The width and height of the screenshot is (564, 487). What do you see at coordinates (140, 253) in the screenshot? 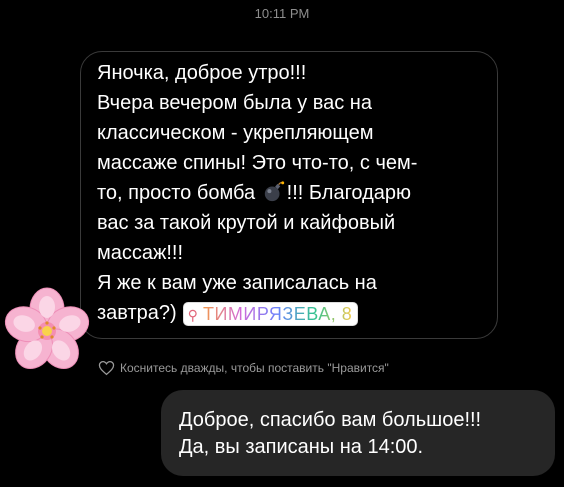
I see `message-line: массаж!!!` at bounding box center [140, 253].